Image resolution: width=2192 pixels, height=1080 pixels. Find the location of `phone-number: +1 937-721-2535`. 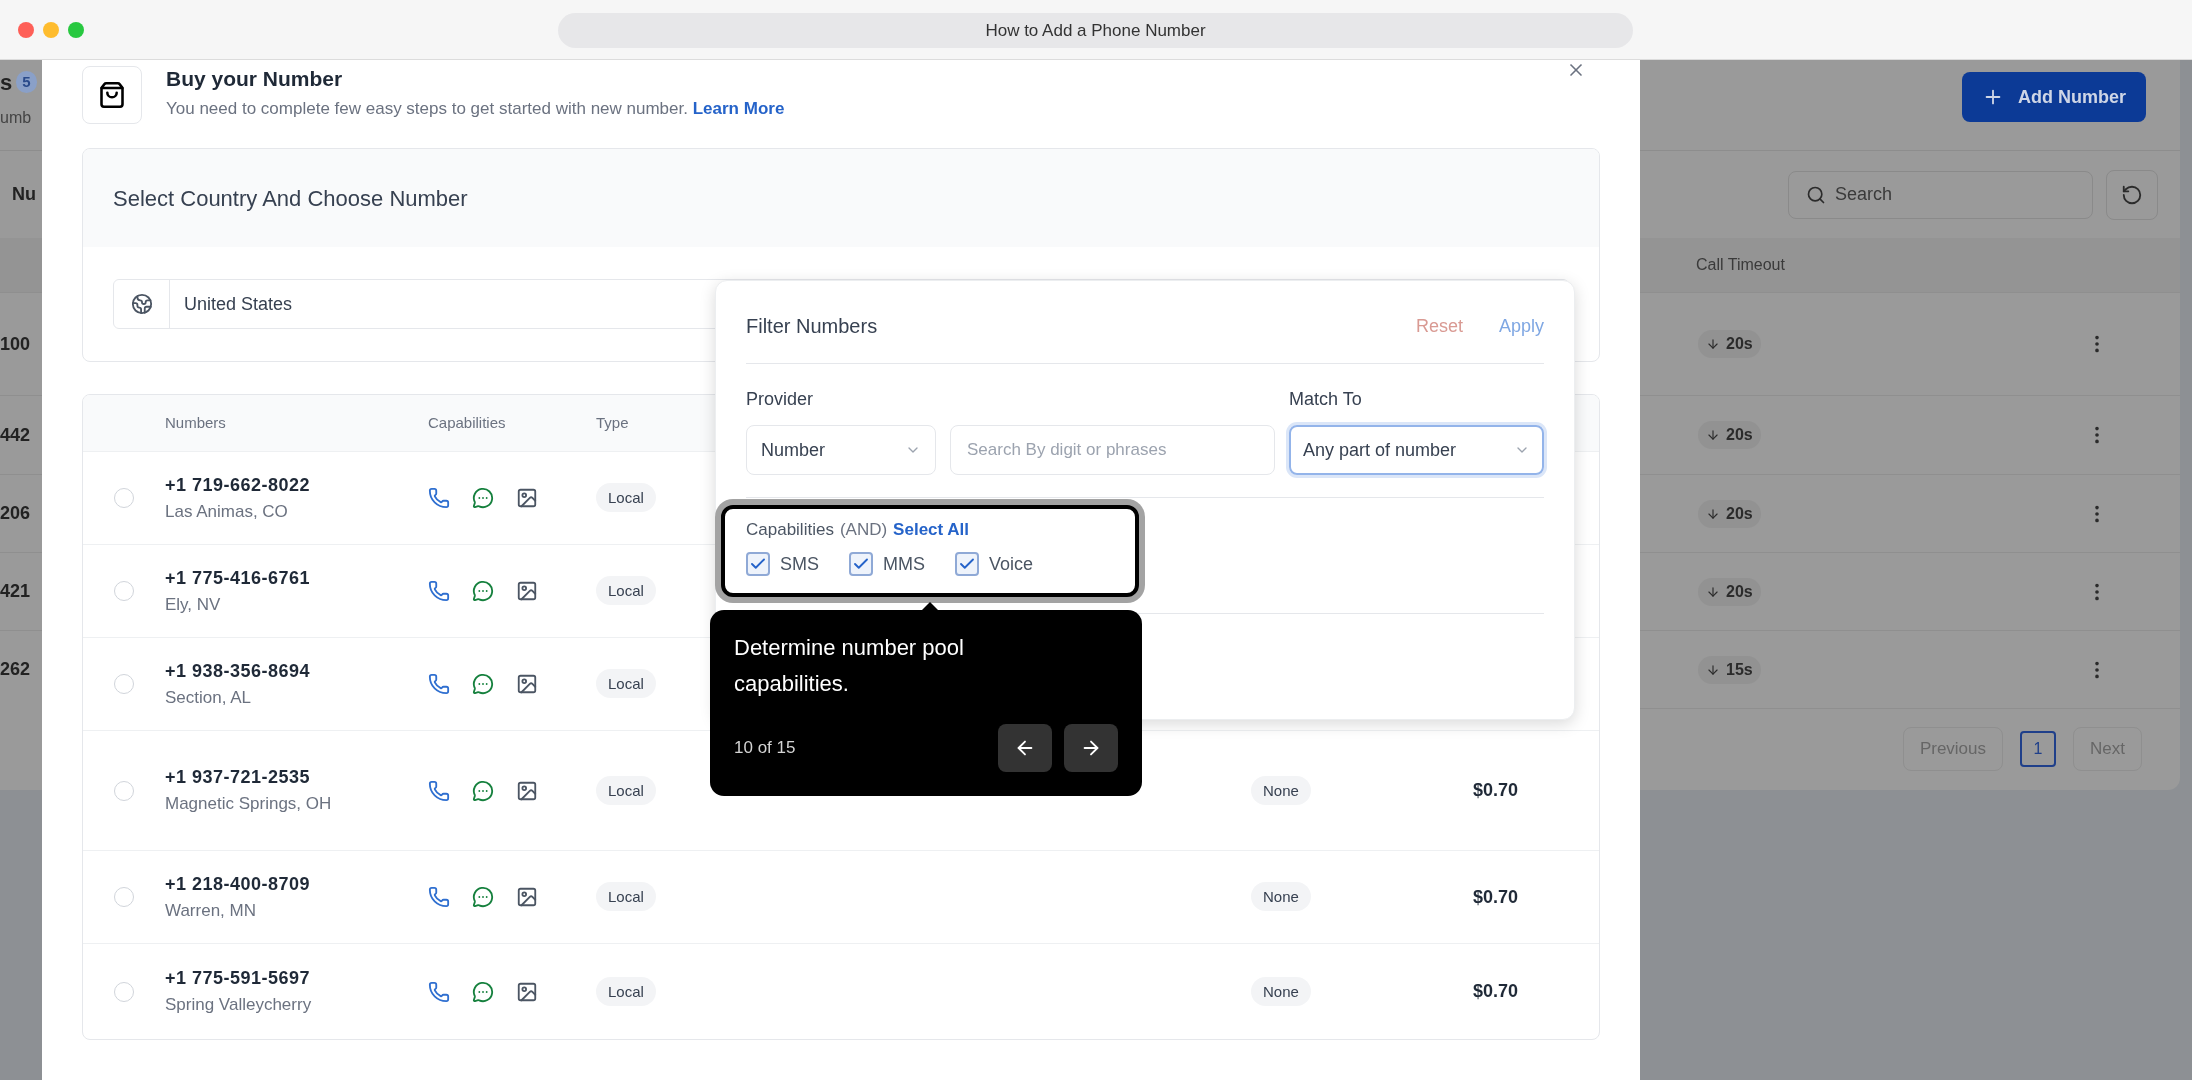

phone-number: +1 937-721-2535 is located at coordinates (238, 777).